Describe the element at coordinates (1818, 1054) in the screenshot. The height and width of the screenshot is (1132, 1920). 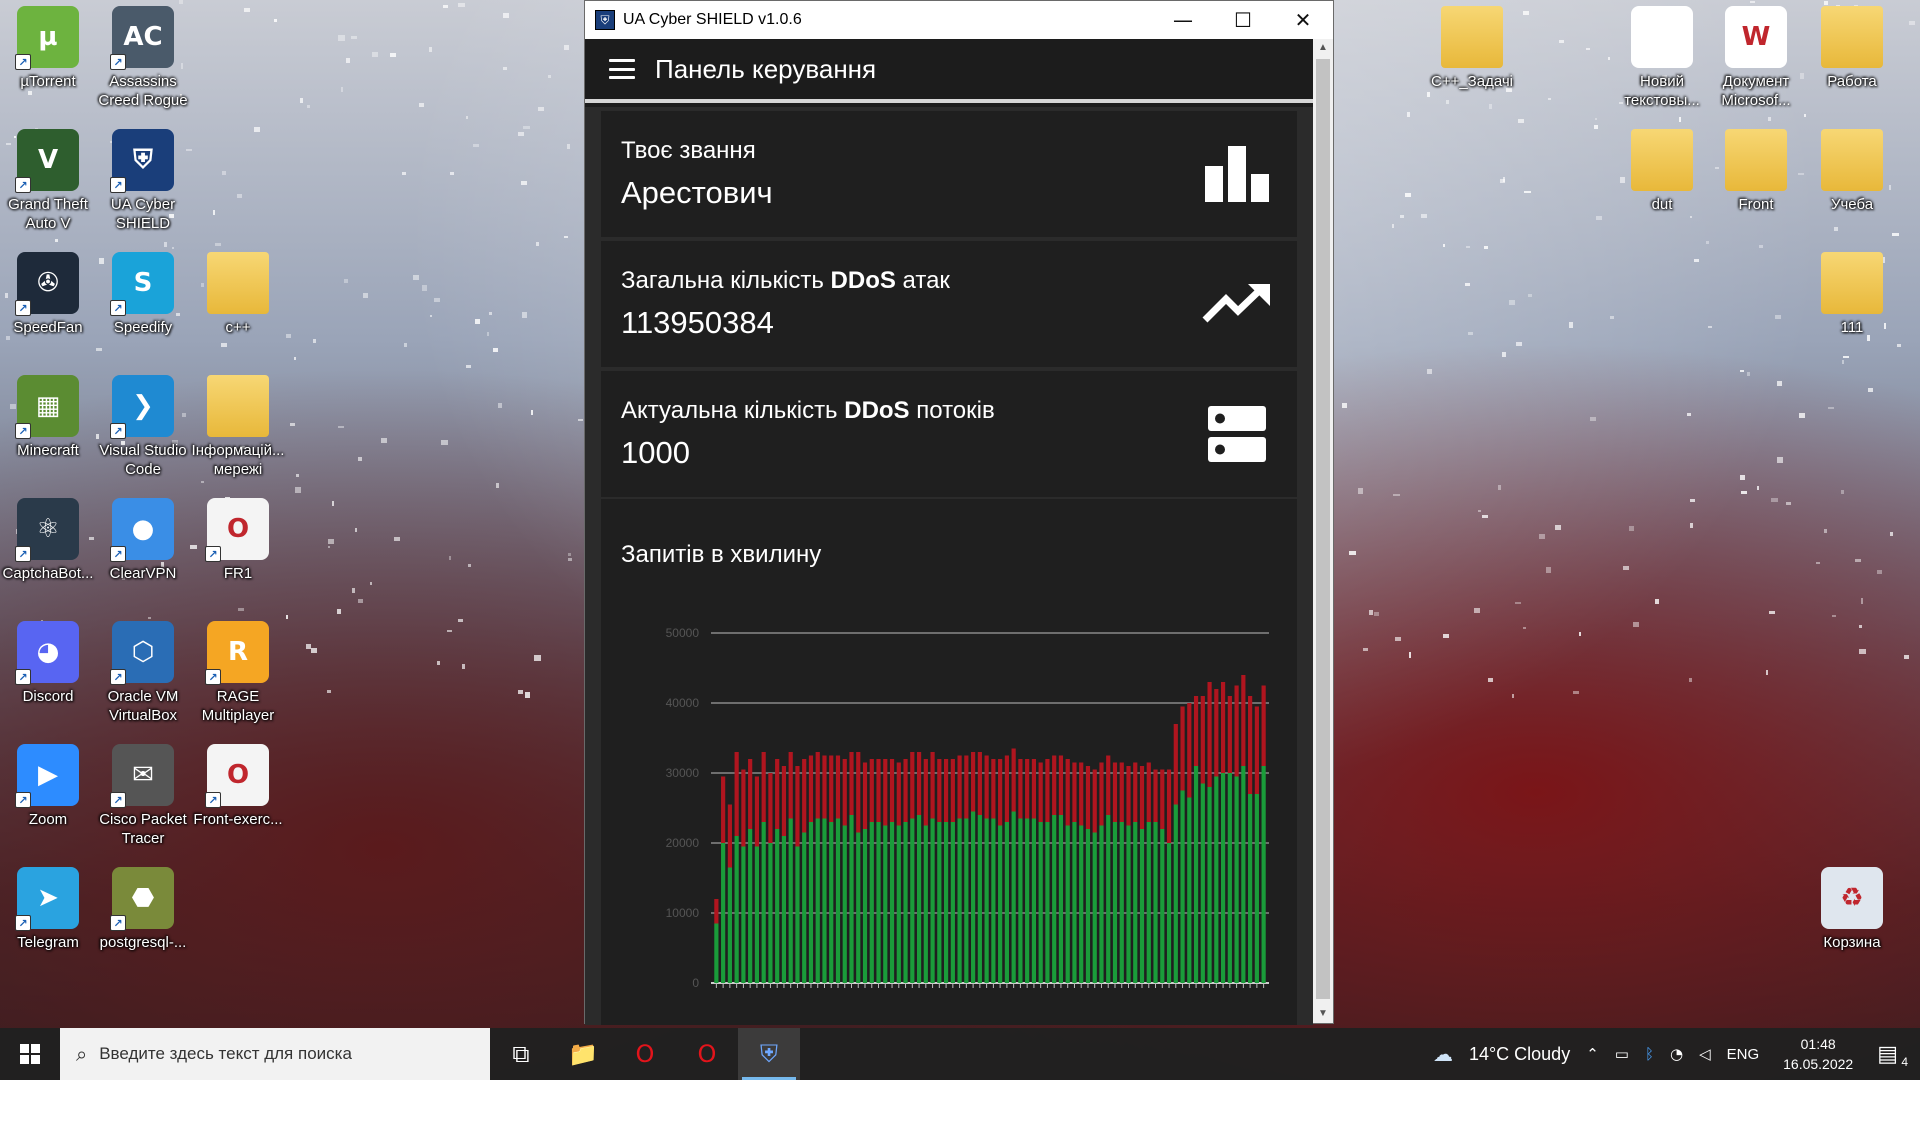
I see `clock: 01:48 16.05.2022` at that location.